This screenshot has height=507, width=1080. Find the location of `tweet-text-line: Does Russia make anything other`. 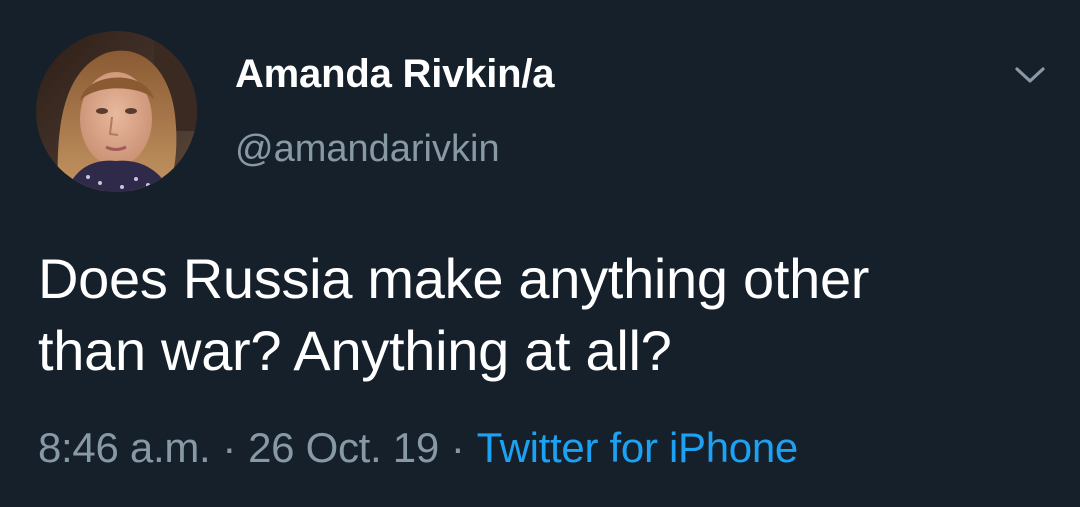

tweet-text-line: Does Russia make anything other is located at coordinates (454, 278).